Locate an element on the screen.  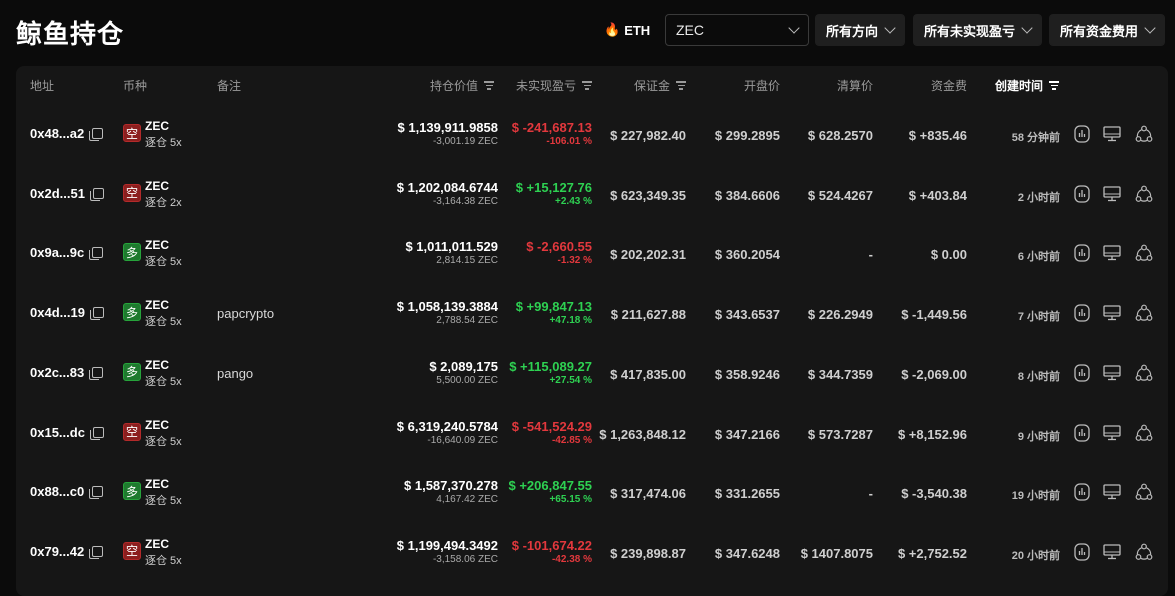
entry-price: $ 384.6606 is located at coordinates (747, 195).